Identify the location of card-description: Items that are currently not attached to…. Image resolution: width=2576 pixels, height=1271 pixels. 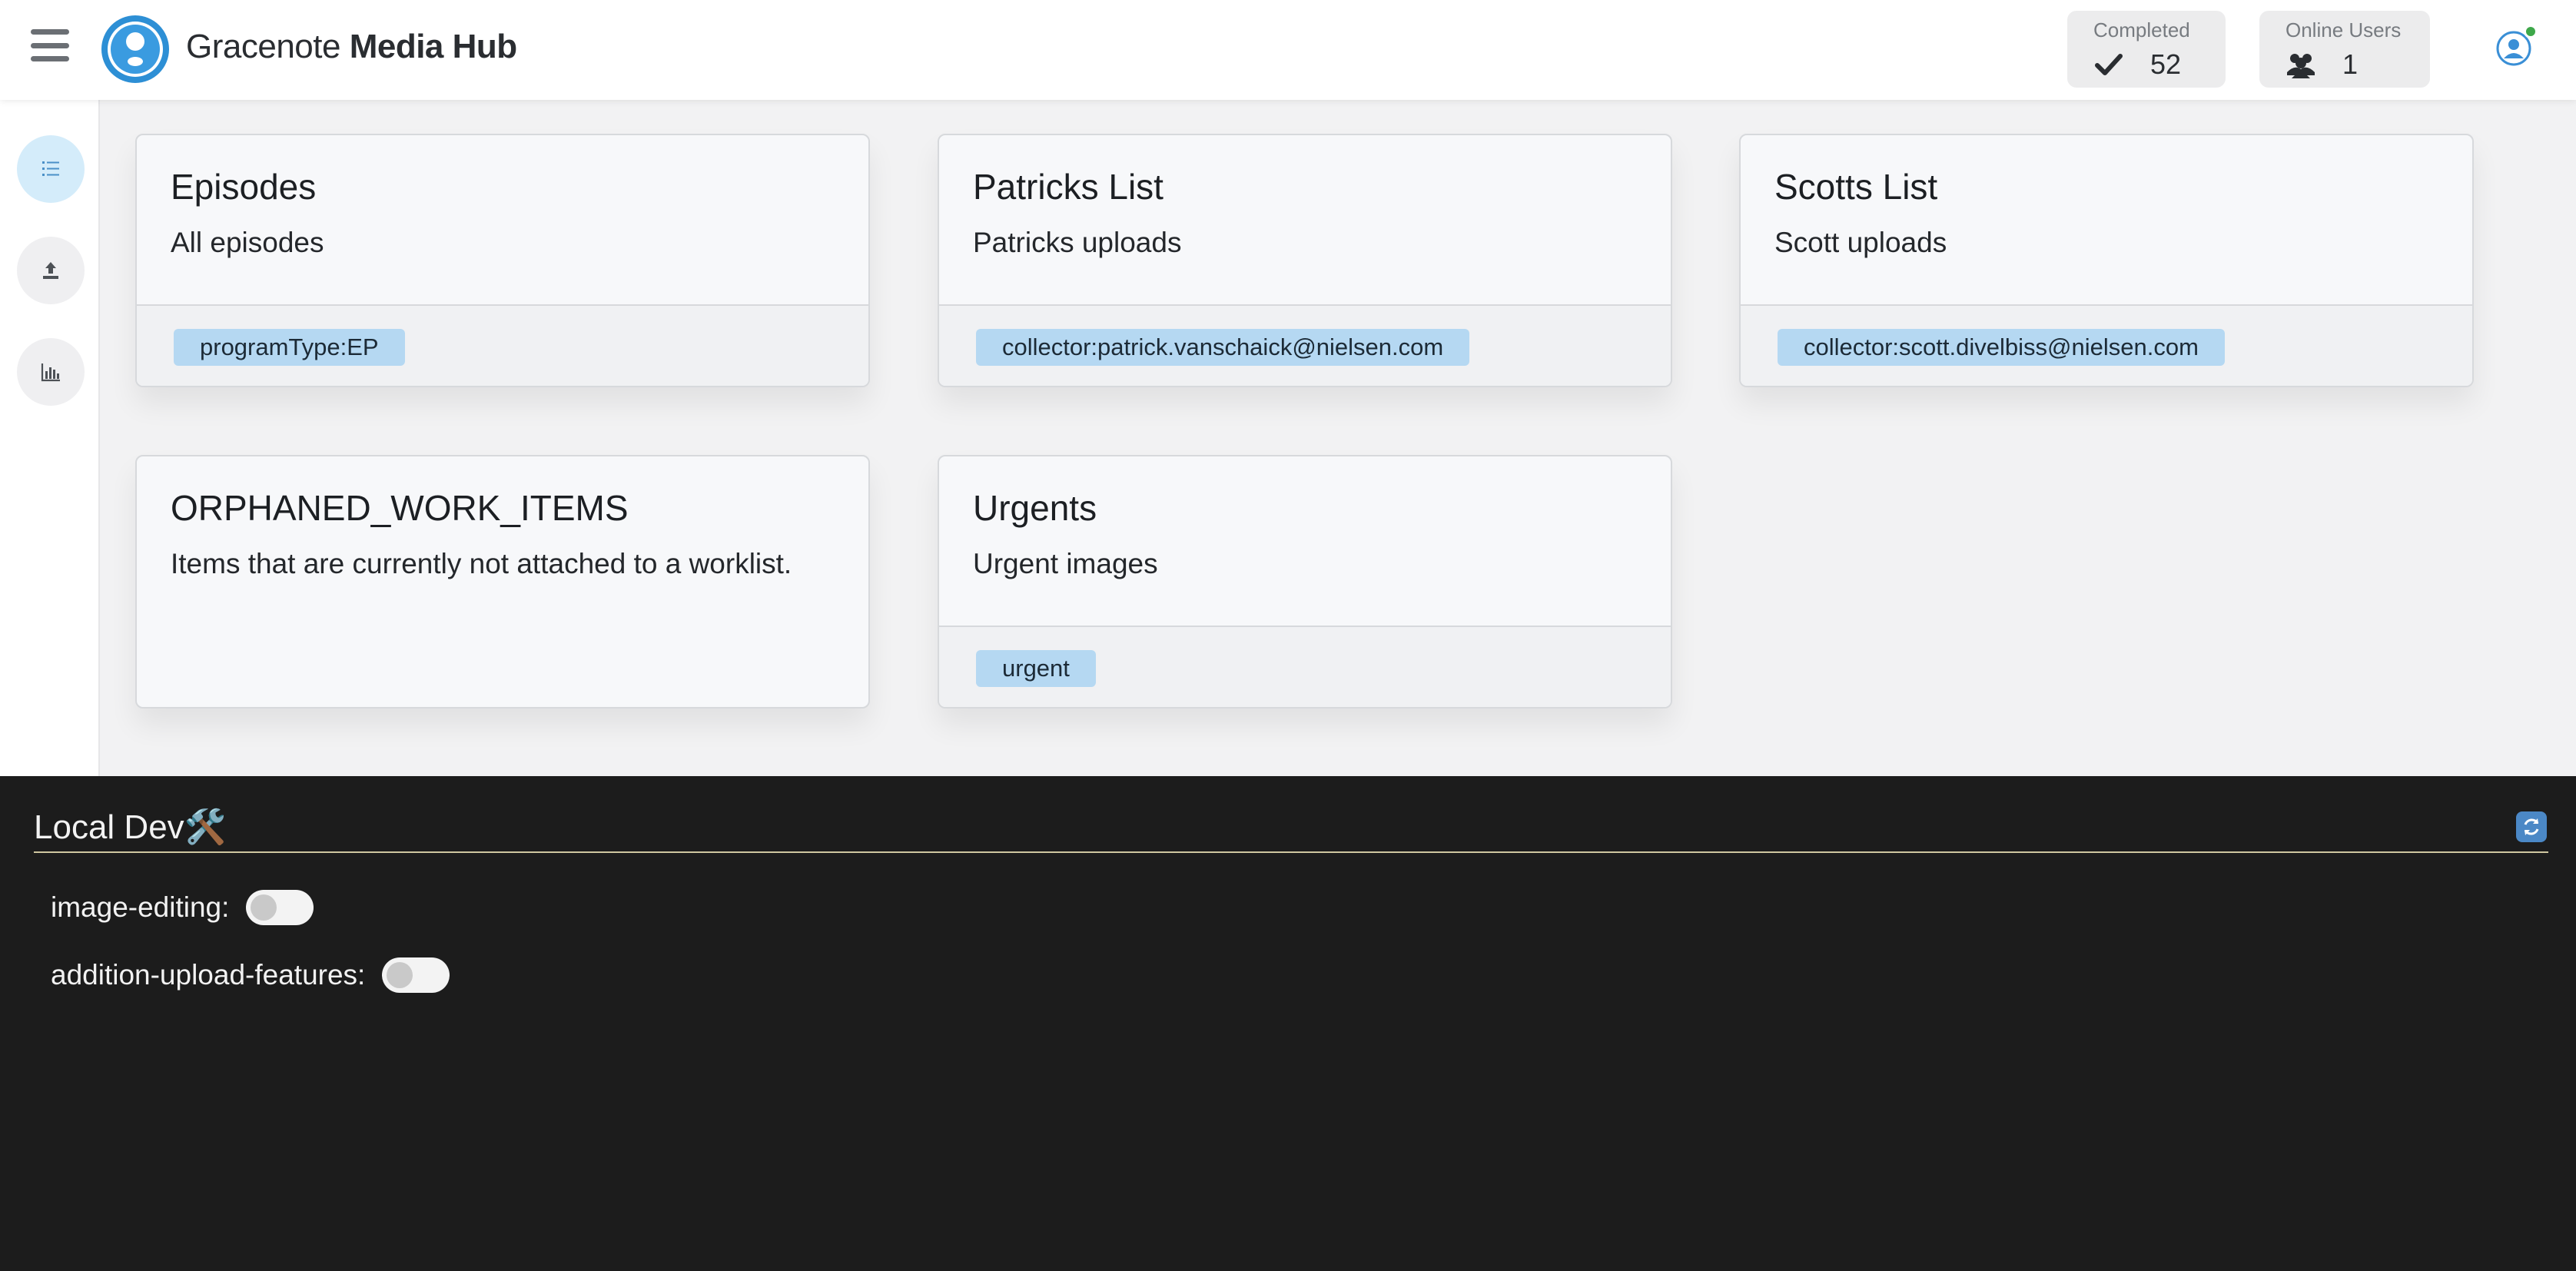
(482, 563).